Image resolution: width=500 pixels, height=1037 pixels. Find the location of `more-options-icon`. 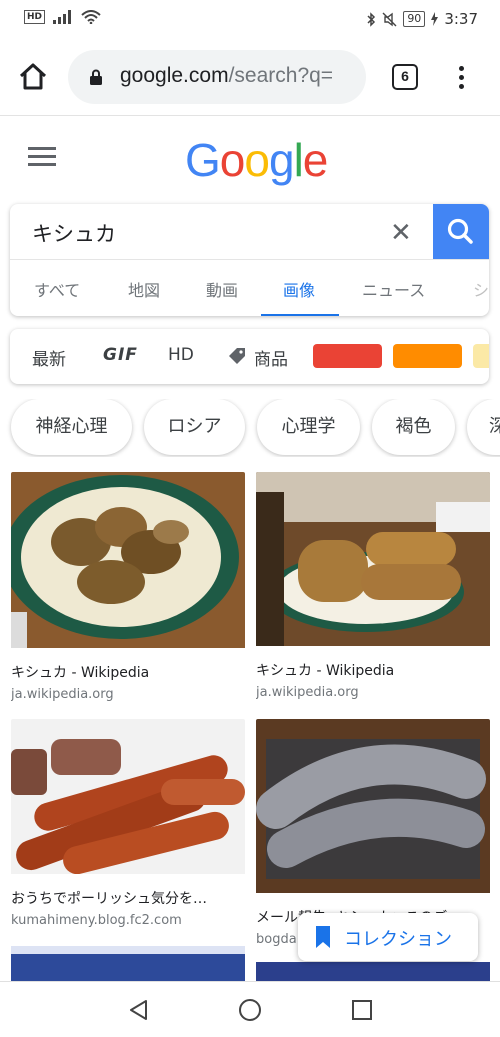

more-options-icon is located at coordinates (461, 77).